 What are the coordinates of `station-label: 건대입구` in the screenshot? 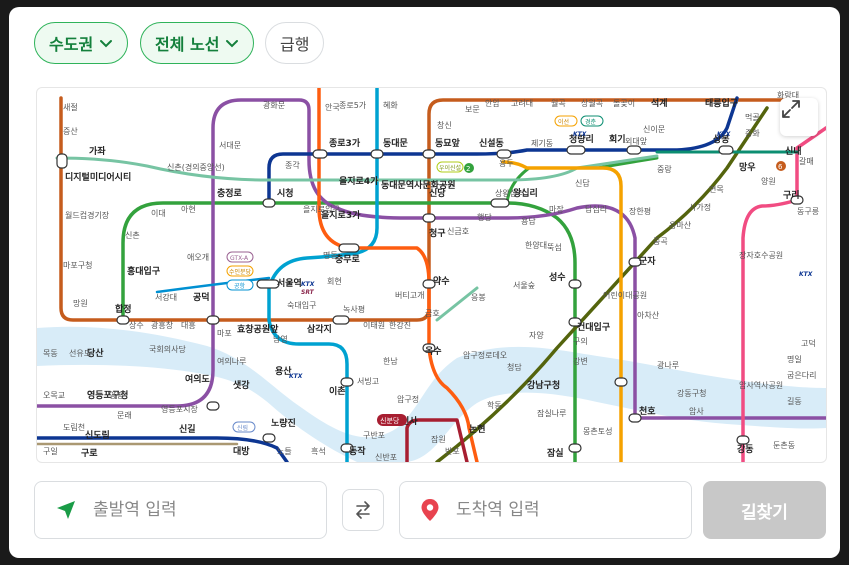 It's located at (593, 327).